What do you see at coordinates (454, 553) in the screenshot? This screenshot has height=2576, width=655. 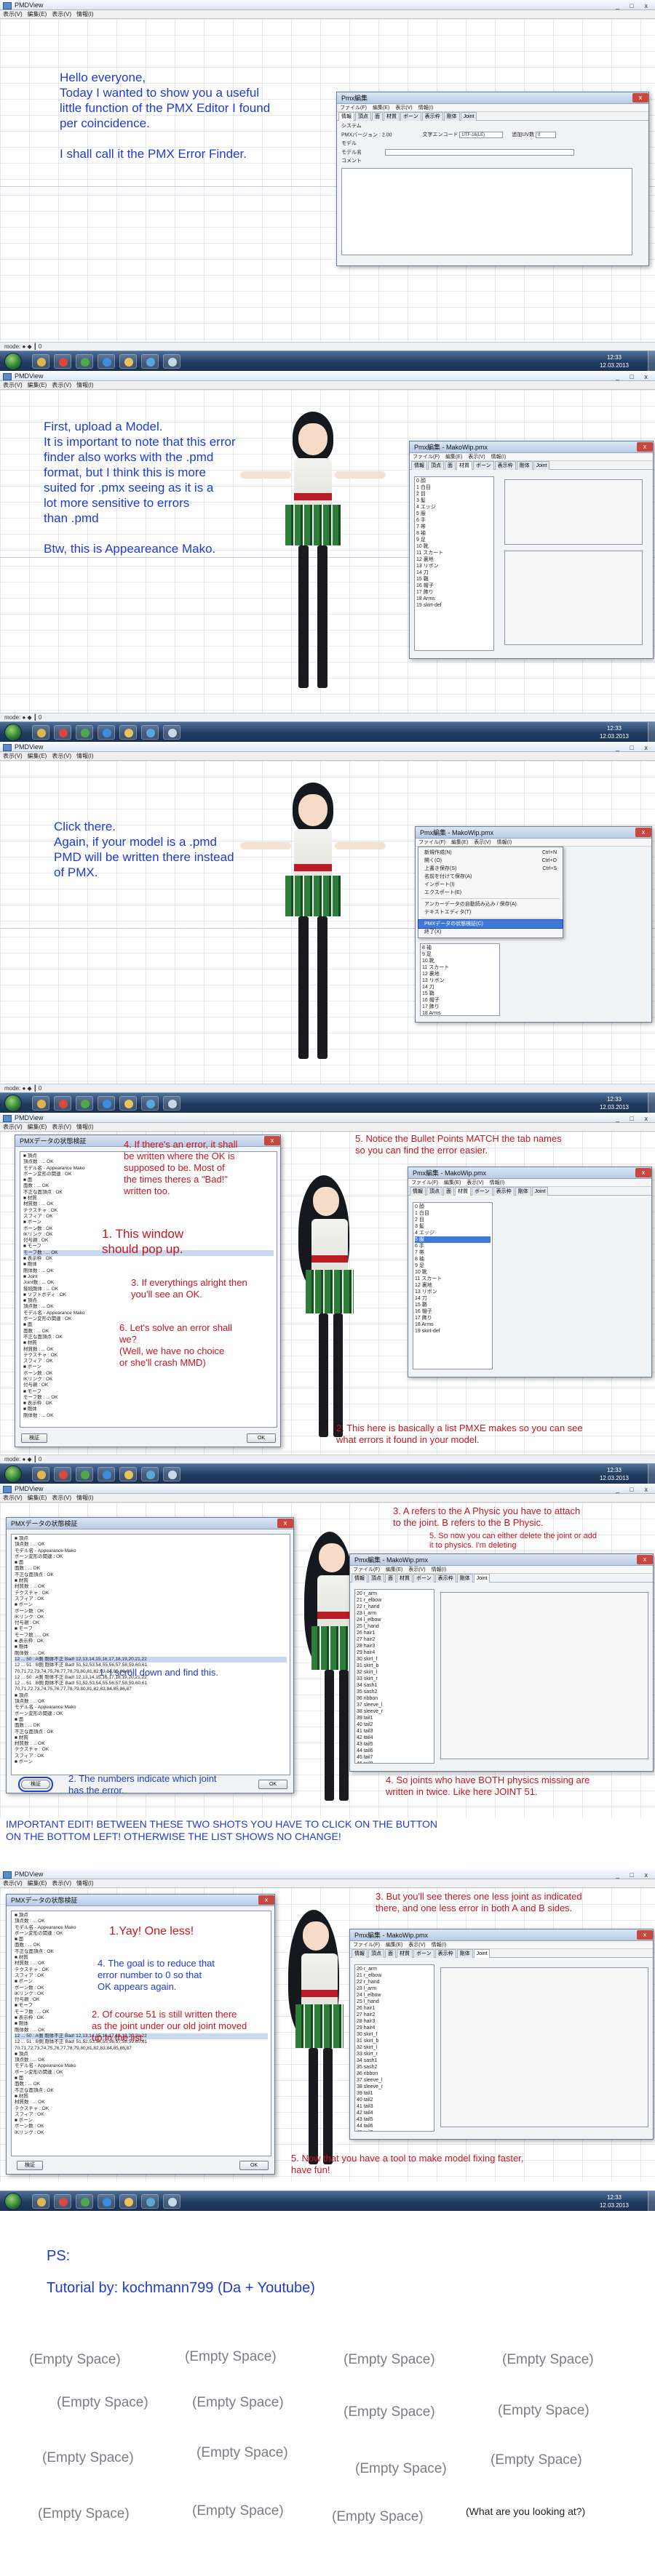 I see `material-list-item: 11 スカート` at bounding box center [454, 553].